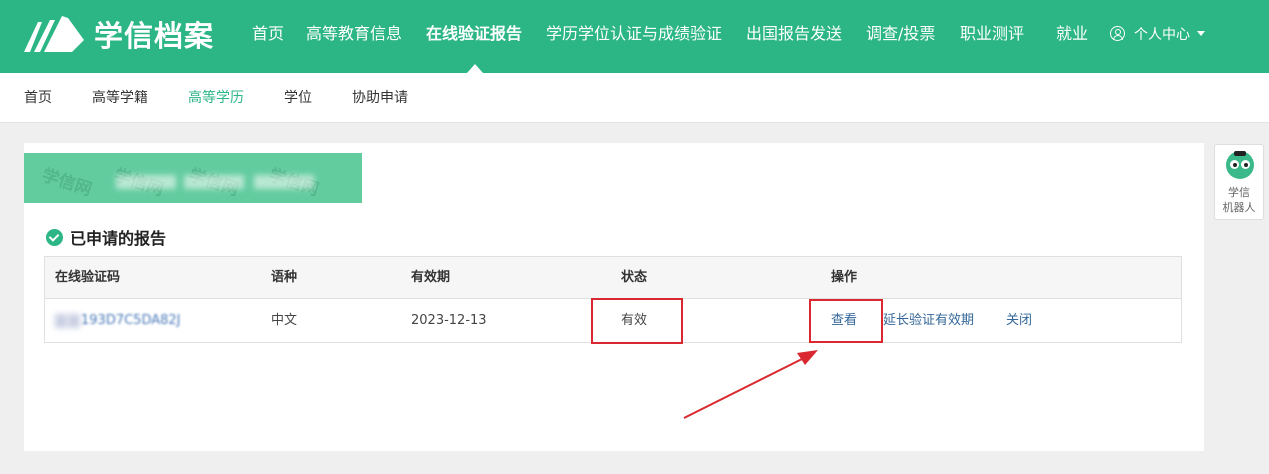 The image size is (1269, 474). What do you see at coordinates (1240, 165) in the screenshot?
I see `robot-avatar-icon` at bounding box center [1240, 165].